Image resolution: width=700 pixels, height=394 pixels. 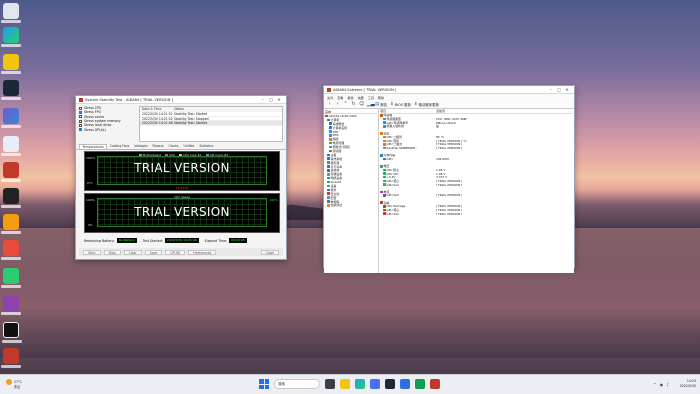 I want to click on list-item: GPU 342 RPM, so click(x=476, y=159).